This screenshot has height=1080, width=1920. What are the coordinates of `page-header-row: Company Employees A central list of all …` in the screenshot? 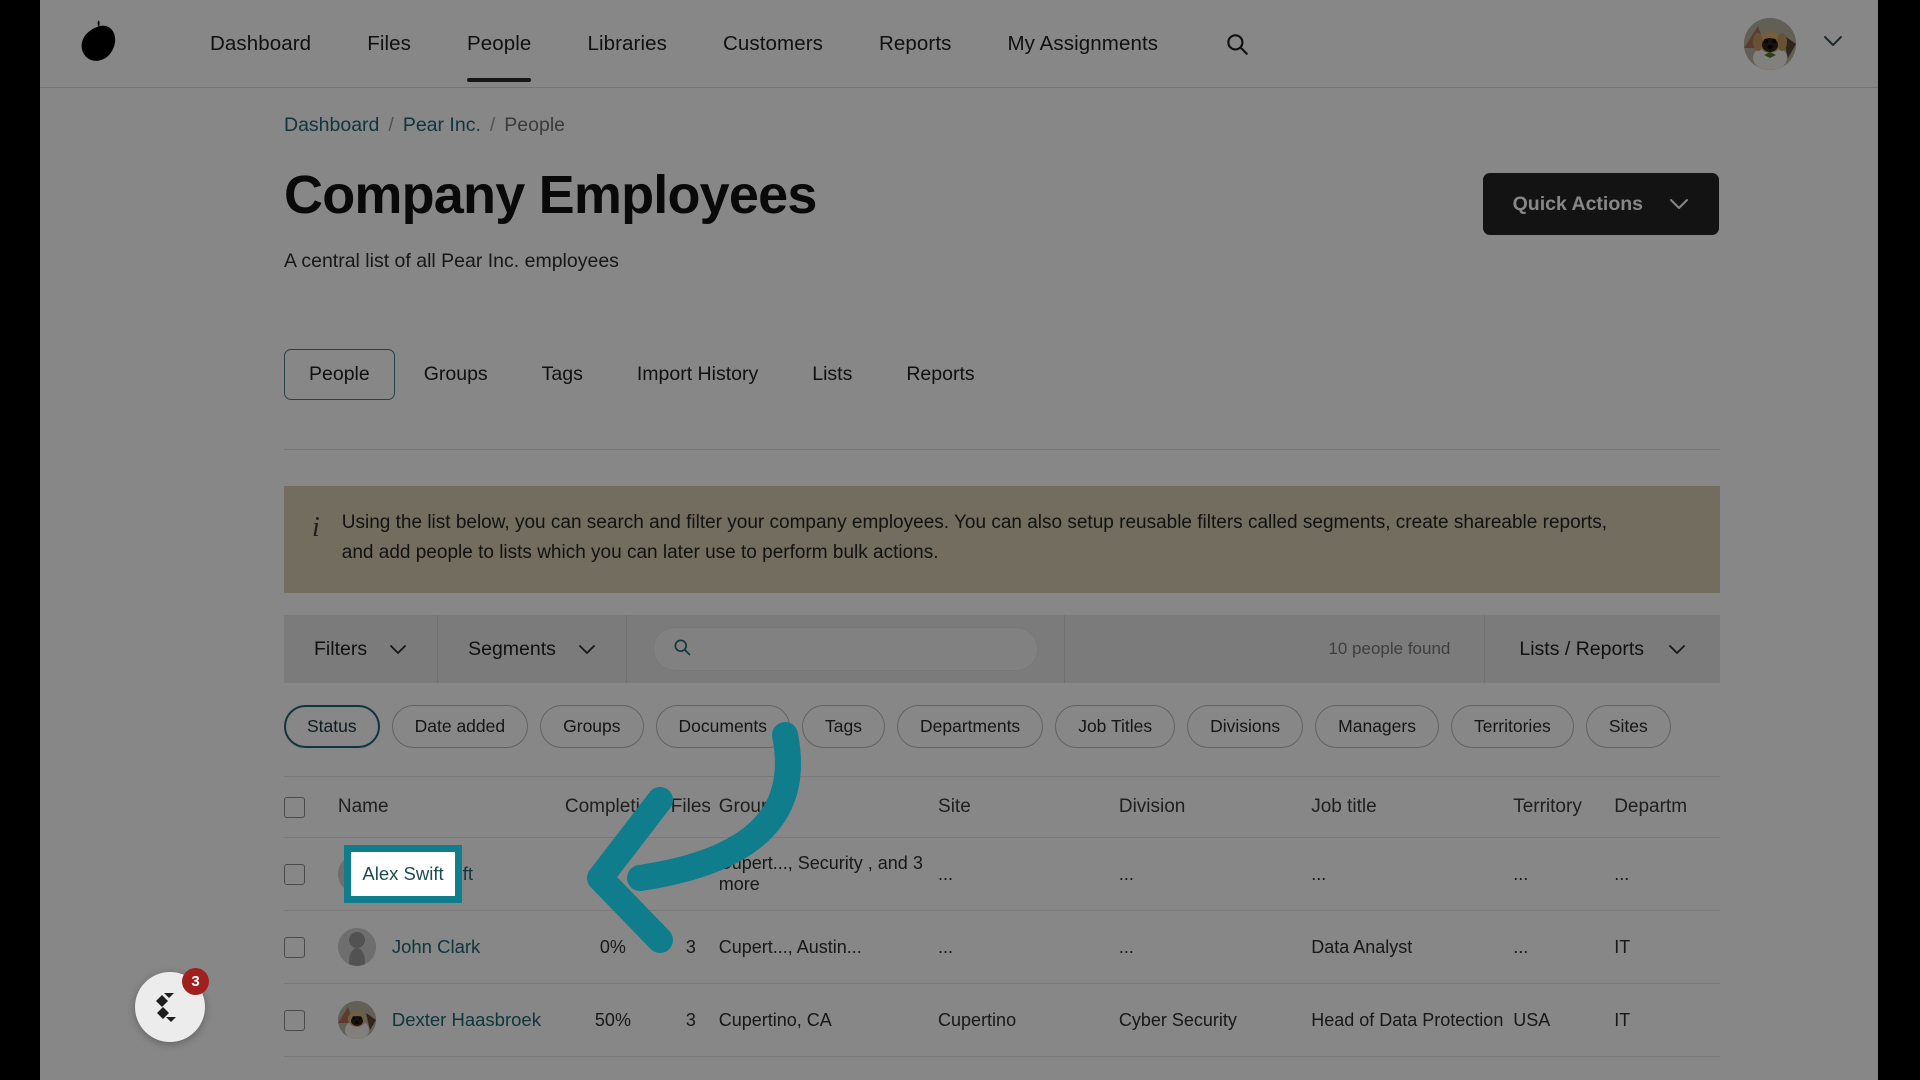 It's located at (1002, 220).